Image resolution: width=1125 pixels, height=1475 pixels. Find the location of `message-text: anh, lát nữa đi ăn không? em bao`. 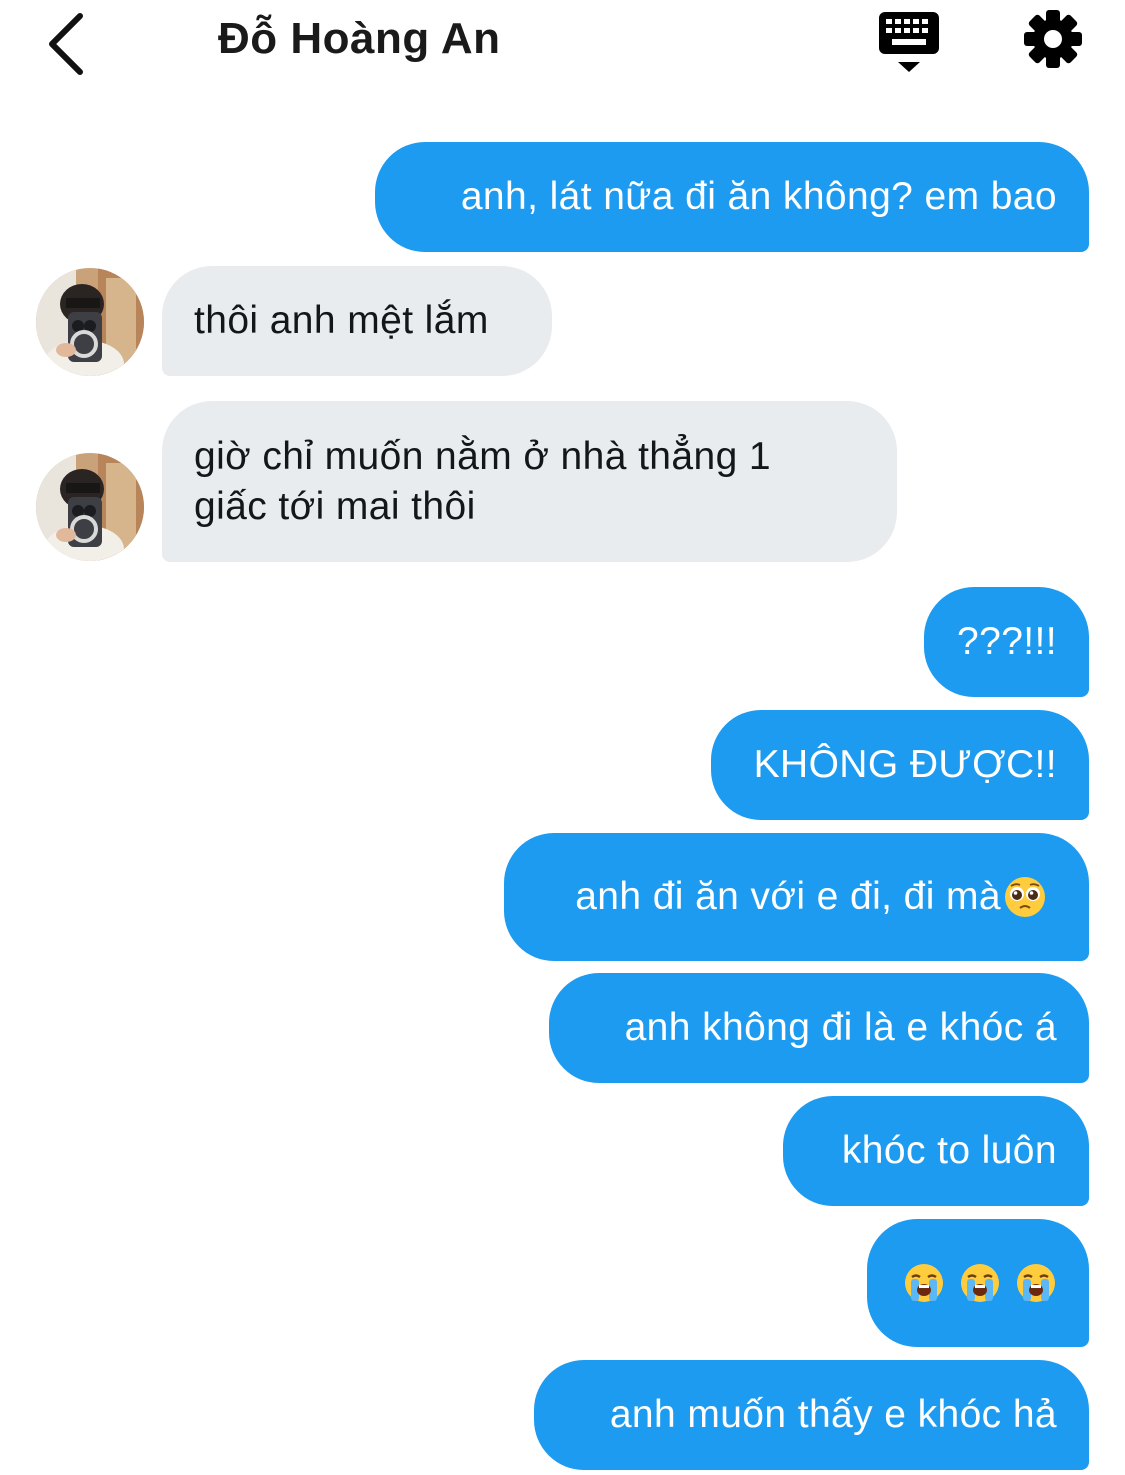

message-text: anh, lát nữa đi ăn không? em bao is located at coordinates (758, 196).